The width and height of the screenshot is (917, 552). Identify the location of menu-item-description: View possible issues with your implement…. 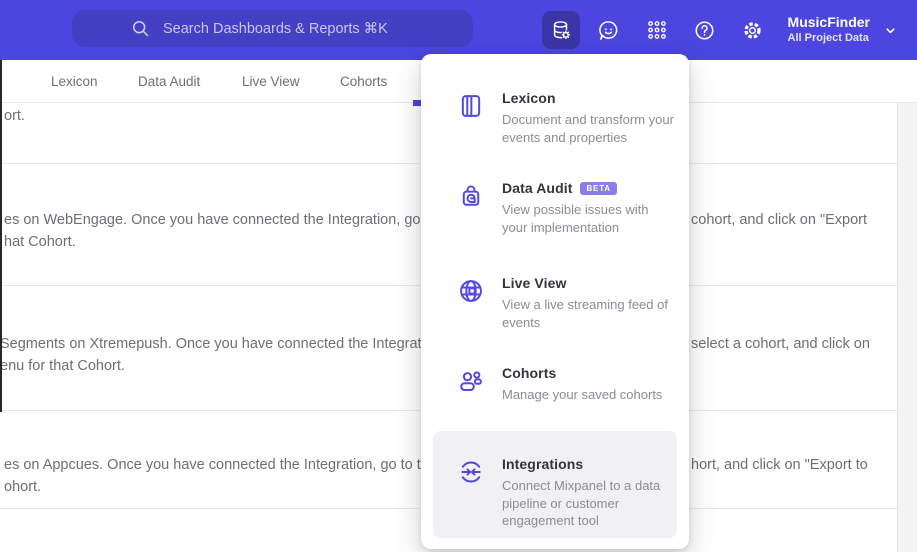
(575, 218).